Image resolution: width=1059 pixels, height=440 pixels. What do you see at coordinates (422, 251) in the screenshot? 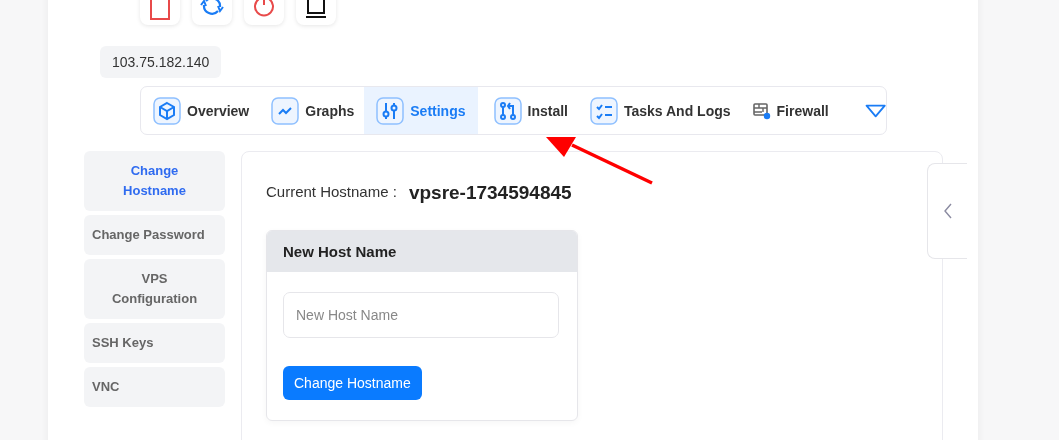
I see `panel-title: New Host Name` at bounding box center [422, 251].